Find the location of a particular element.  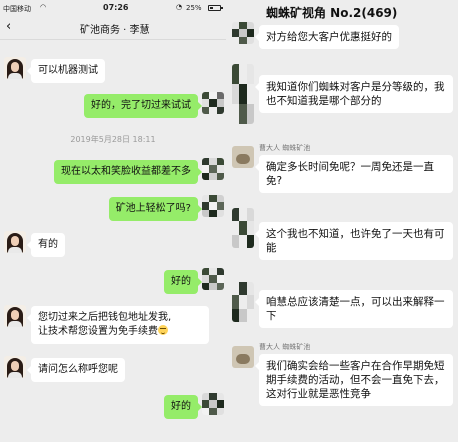

message-line-text: 让技术帮您设置为免手续费 is located at coordinates (98, 331).